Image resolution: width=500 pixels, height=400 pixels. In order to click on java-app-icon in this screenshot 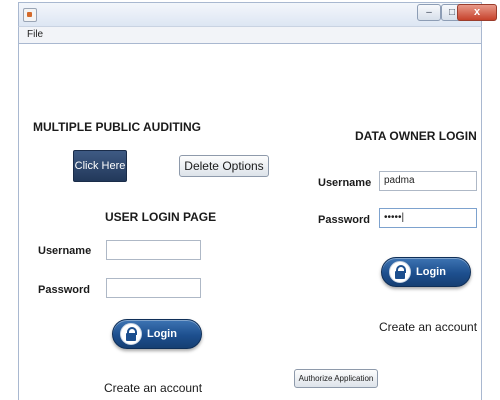, I will do `click(30, 15)`.